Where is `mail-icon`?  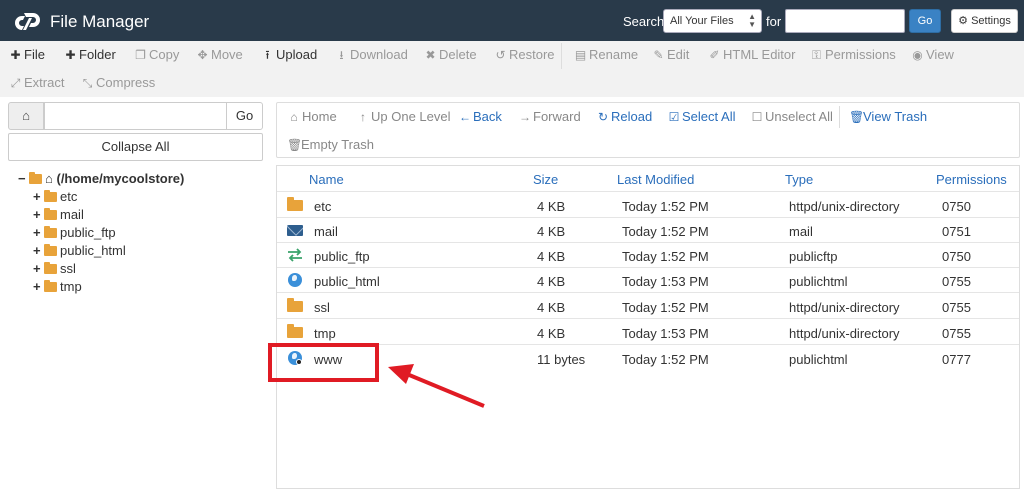
mail-icon is located at coordinates (295, 230).